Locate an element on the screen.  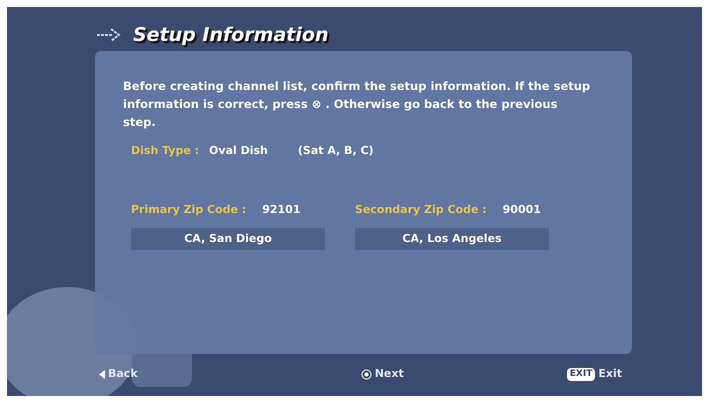
dish-type-value: Oval Dish is located at coordinates (238, 151).